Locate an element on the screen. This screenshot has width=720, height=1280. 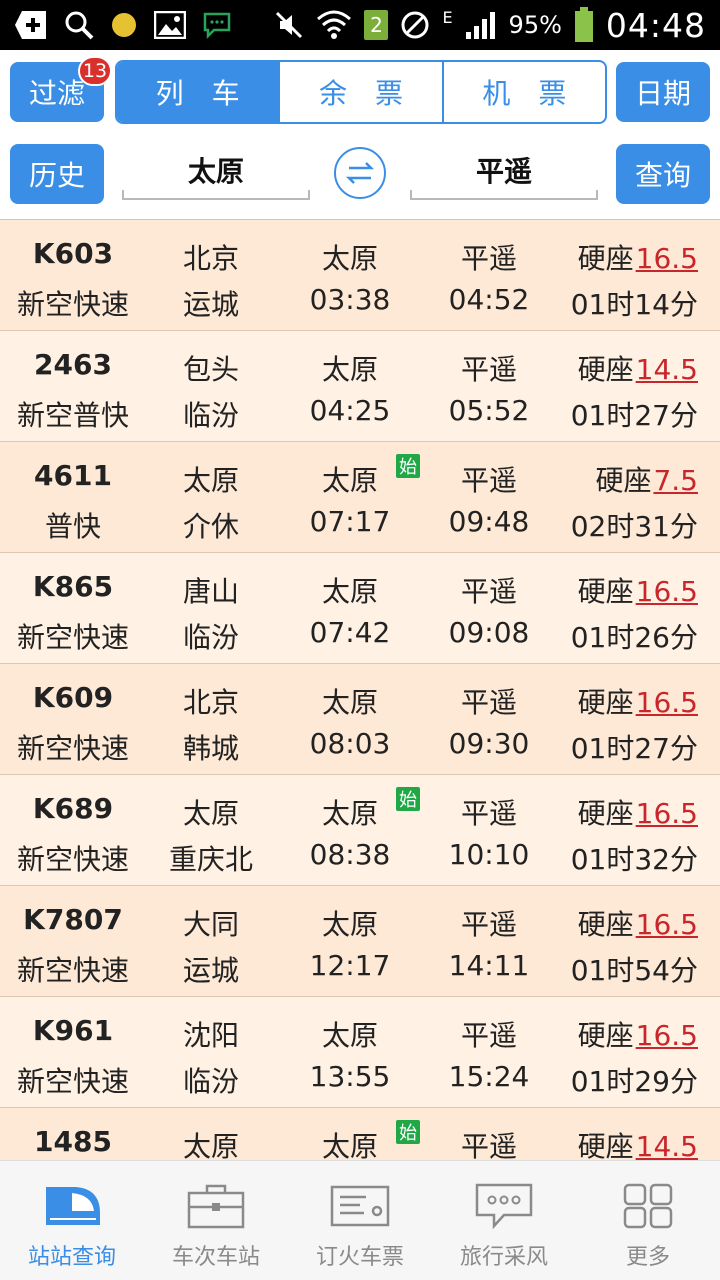
train-row: 1485 太原 太原 平遥 始 硬座14.5 is located at coordinates (360, 1134).